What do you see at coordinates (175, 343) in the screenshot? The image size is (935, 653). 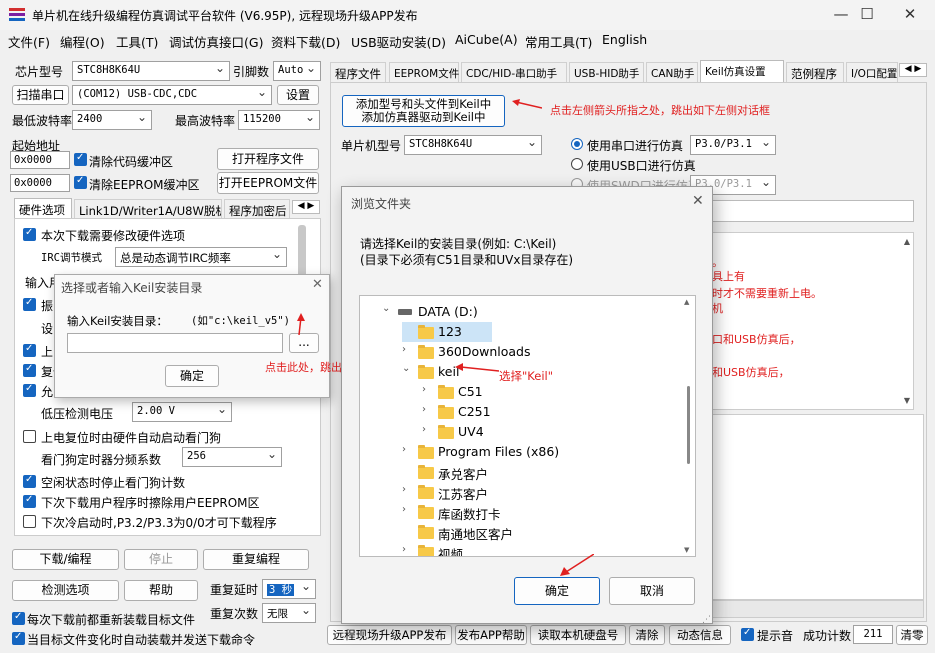 I see `keil-dir-input` at bounding box center [175, 343].